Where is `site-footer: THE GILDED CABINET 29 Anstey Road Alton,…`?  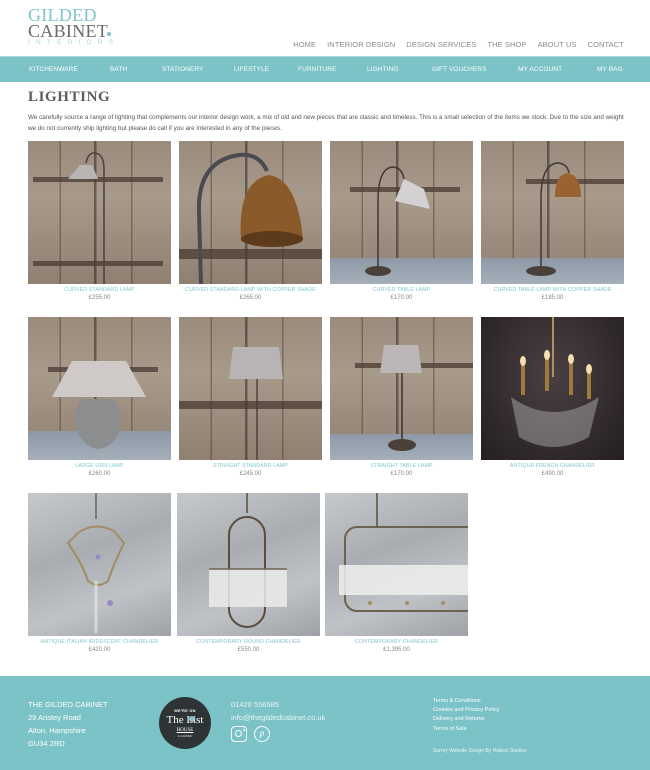
site-footer: THE GILDED CABINET 29 Anstey Road Alton,… is located at coordinates (325, 723).